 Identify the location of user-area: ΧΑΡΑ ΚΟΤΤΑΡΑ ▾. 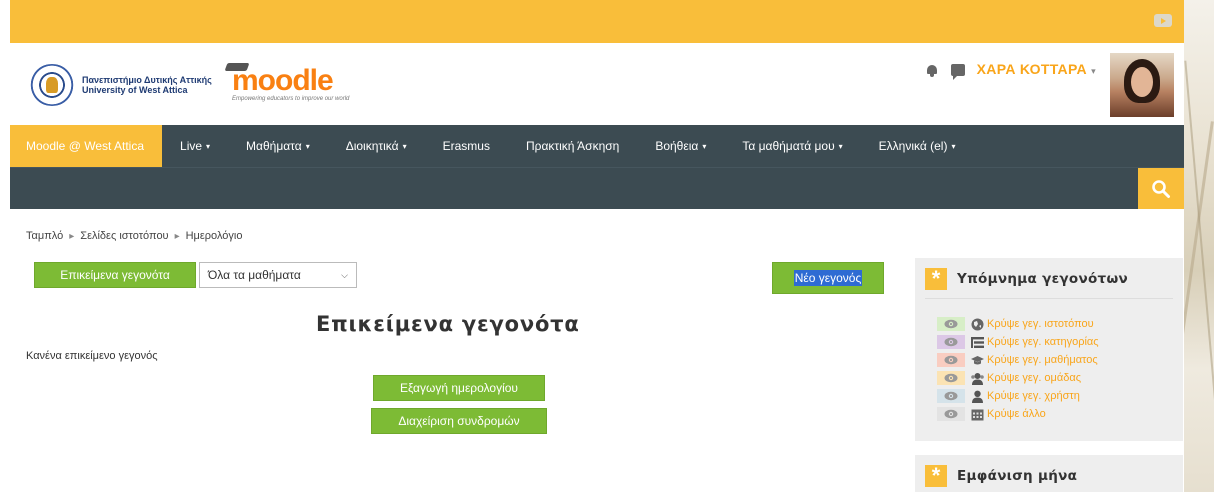
(1049, 85).